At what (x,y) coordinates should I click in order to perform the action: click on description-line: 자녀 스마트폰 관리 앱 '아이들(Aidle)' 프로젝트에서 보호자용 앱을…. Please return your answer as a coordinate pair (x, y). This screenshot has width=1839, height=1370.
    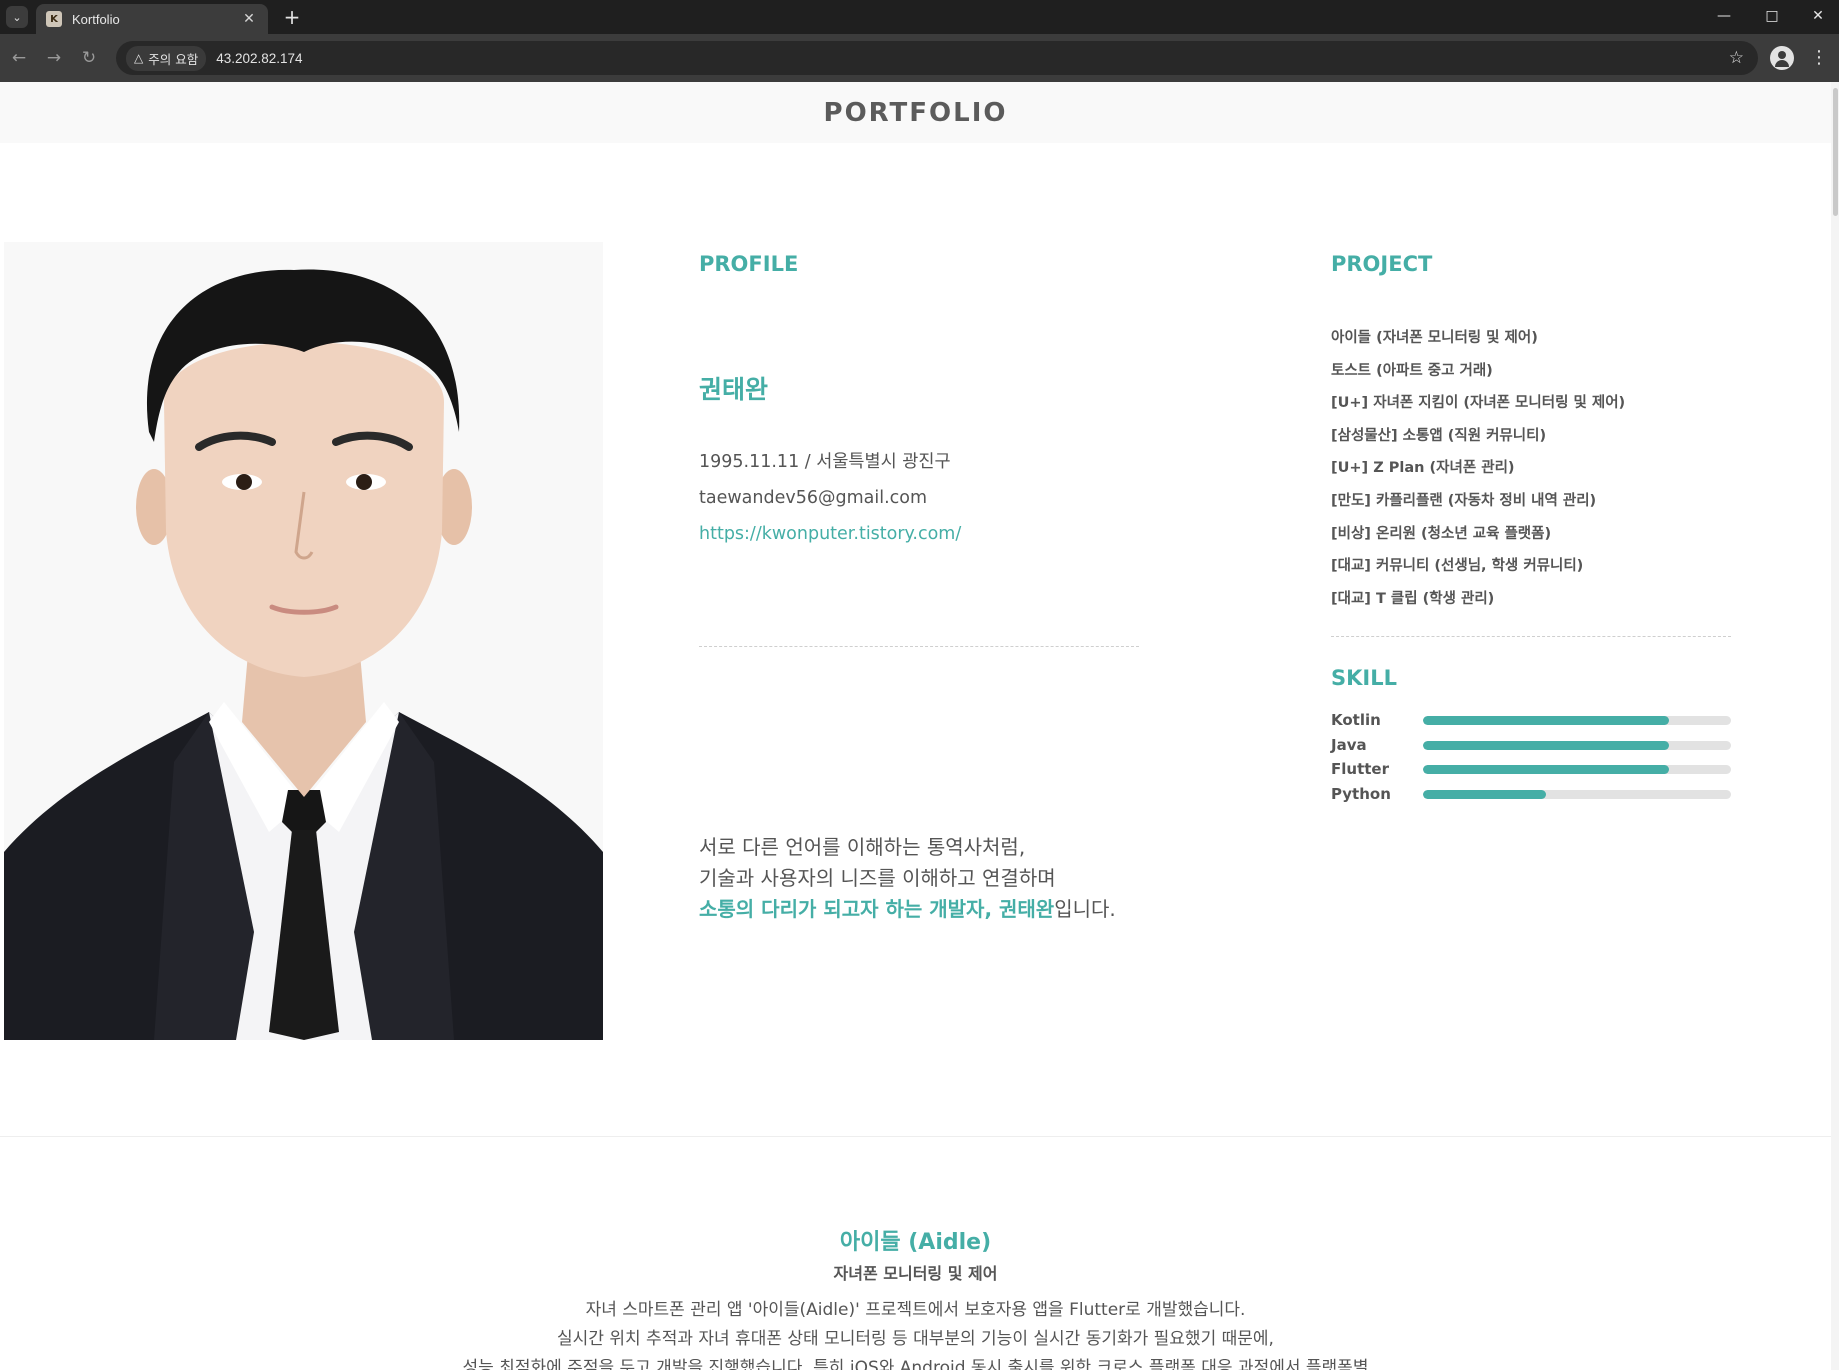
    Looking at the image, I should click on (915, 1310).